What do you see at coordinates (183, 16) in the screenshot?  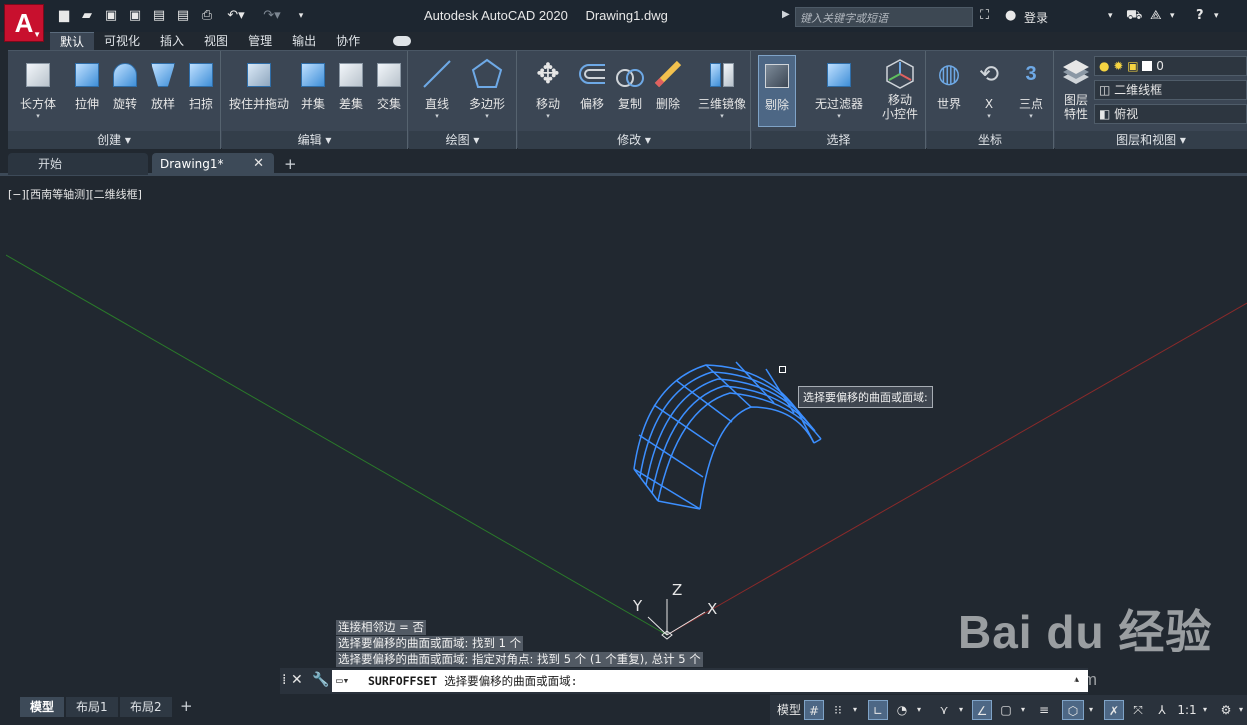 I see `save-web-icon: ▤` at bounding box center [183, 16].